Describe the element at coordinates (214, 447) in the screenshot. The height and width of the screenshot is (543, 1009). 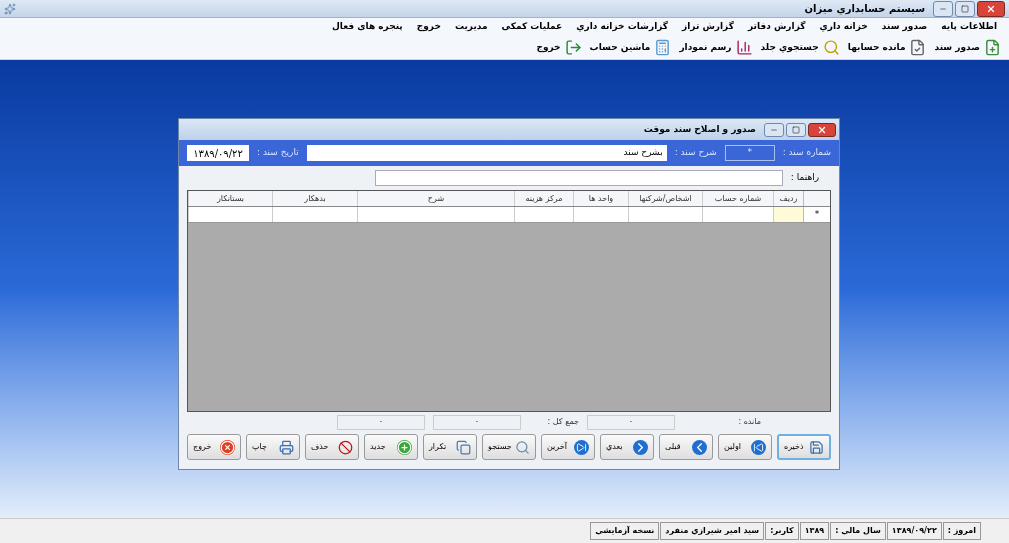
I see `action-button: خروج` at that location.